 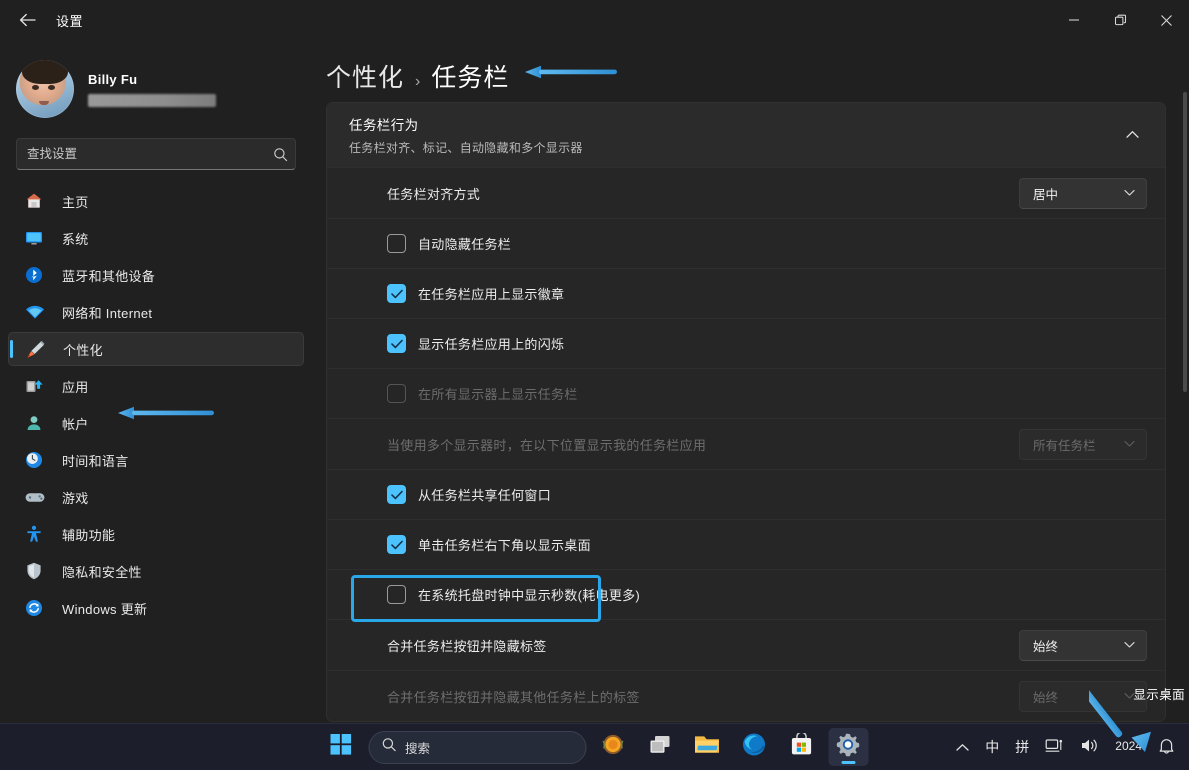 What do you see at coordinates (746, 243) in the screenshot?
I see `setting-row-auto-hide-taskbar: 自动隐藏任务栏` at bounding box center [746, 243].